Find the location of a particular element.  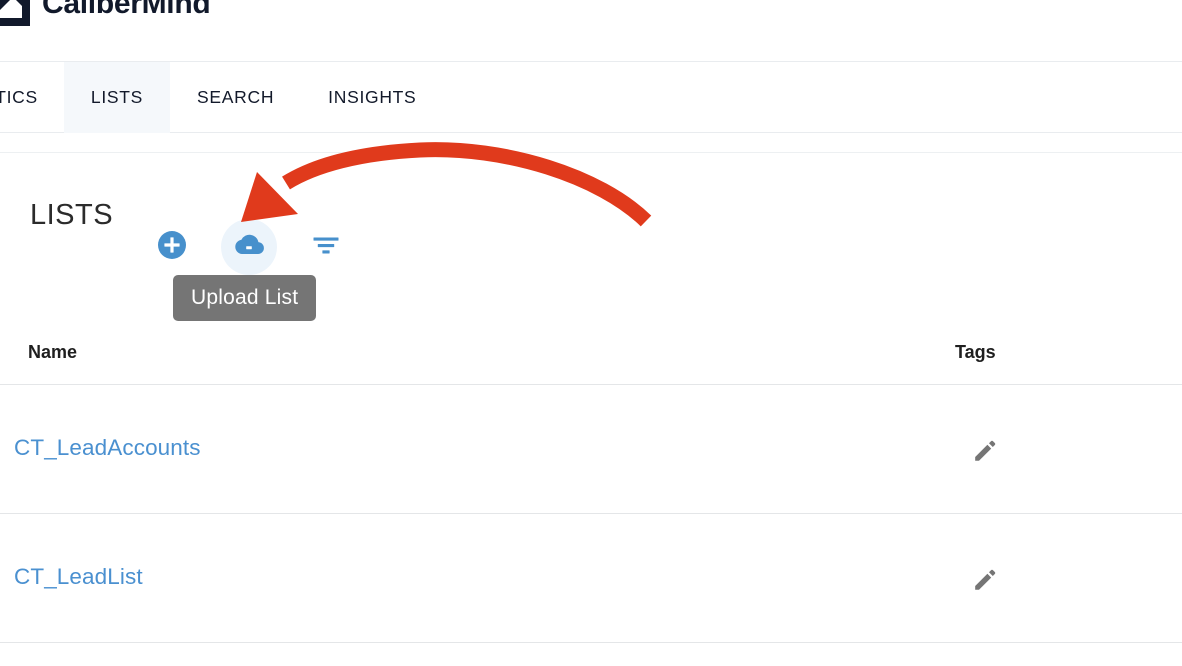

tab-search-label: SEARCH is located at coordinates (236, 97).